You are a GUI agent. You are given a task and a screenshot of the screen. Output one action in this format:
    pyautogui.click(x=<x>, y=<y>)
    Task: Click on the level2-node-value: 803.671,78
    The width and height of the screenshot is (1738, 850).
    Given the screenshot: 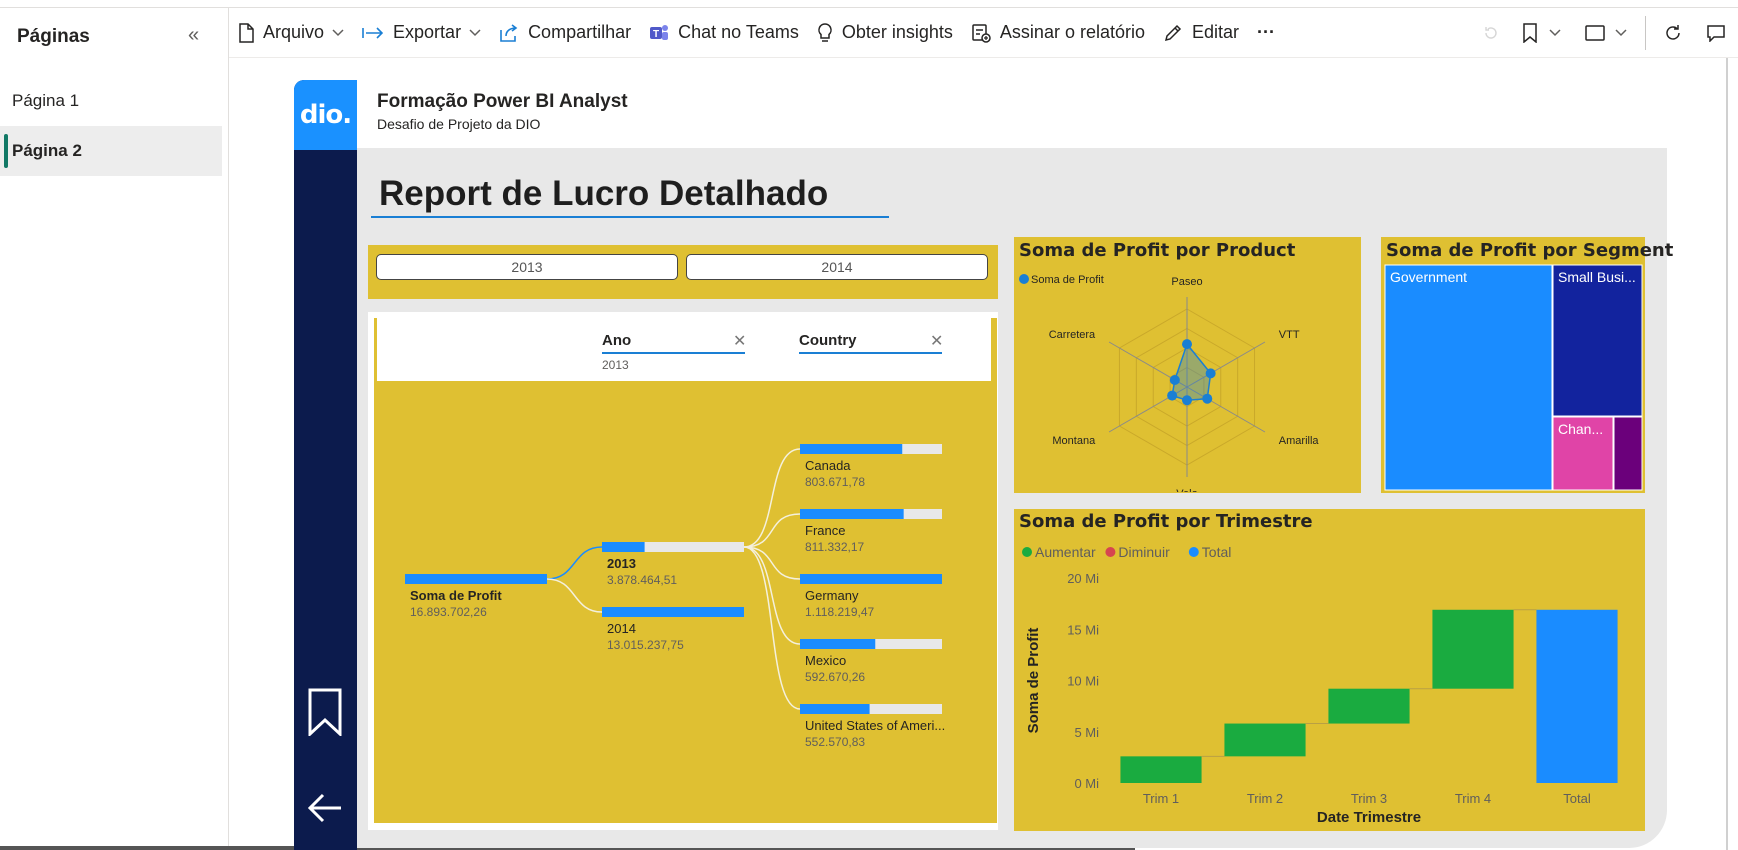 What is the action you would take?
    pyautogui.click(x=835, y=482)
    